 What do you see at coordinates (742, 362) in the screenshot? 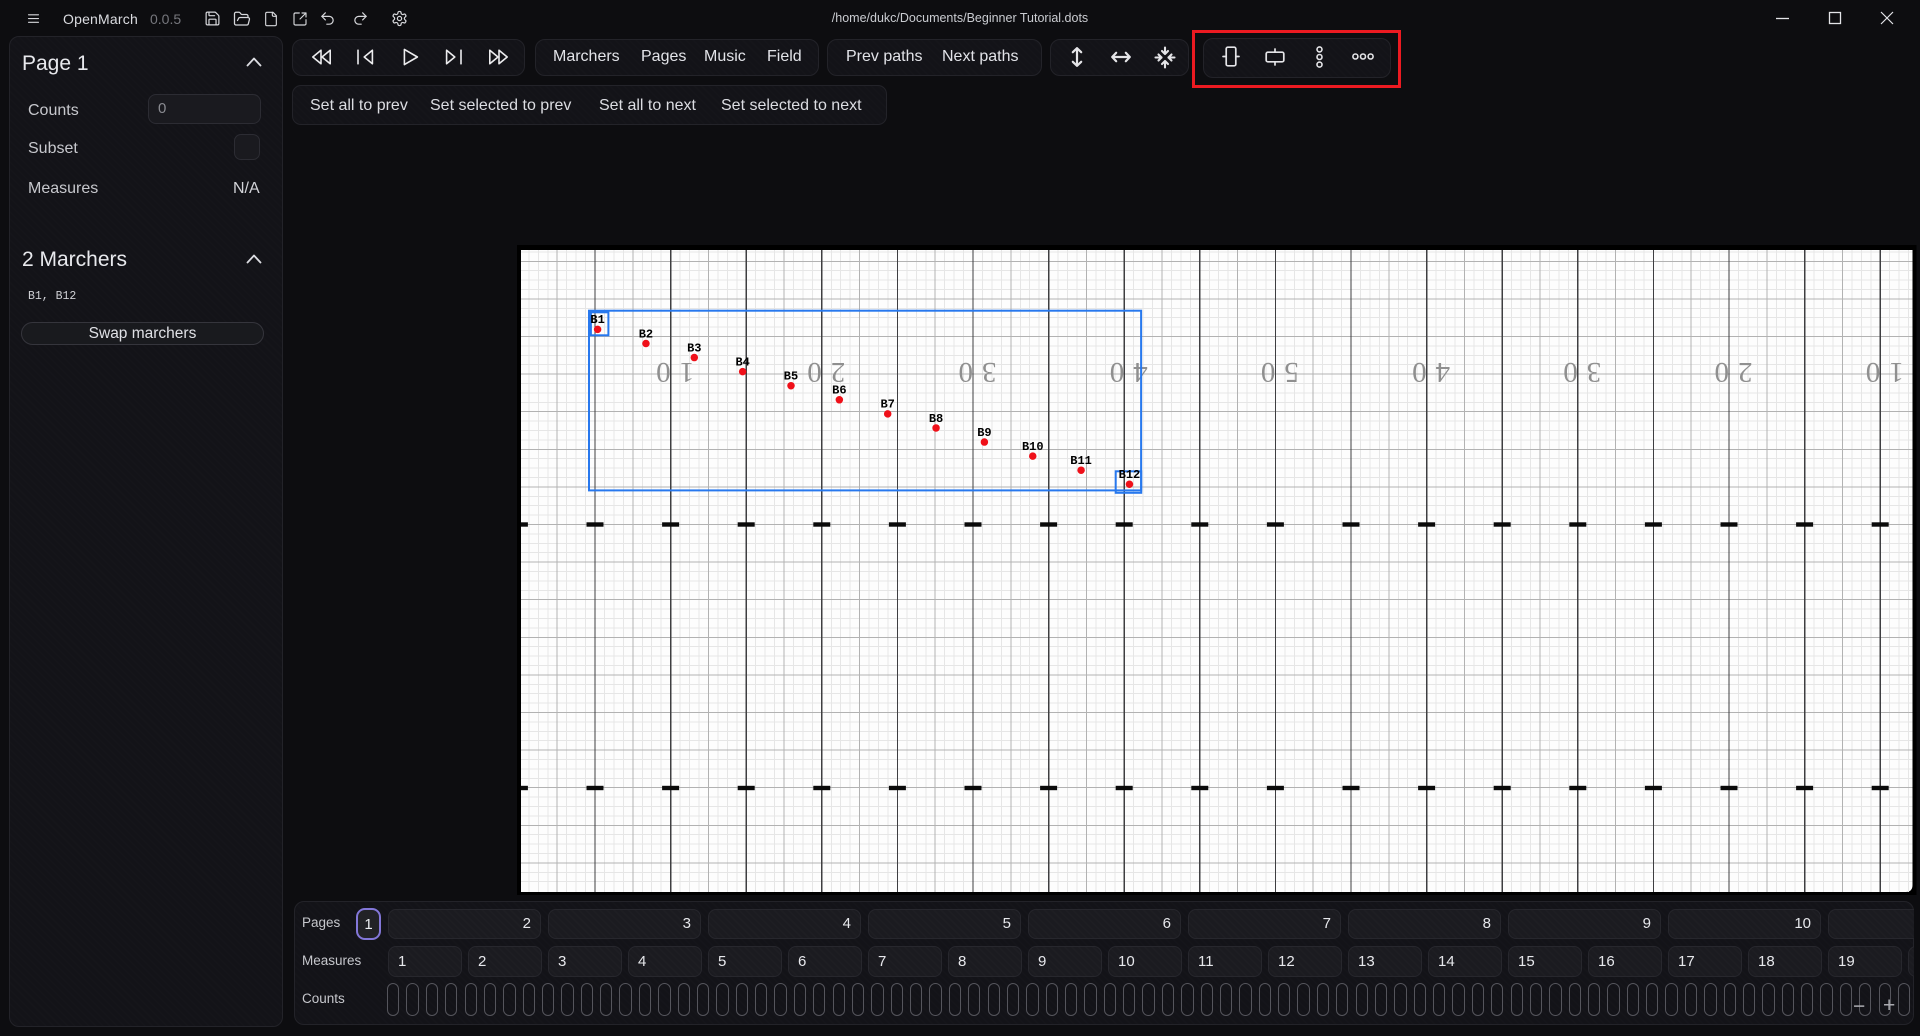
I see `svg-text: B4` at bounding box center [742, 362].